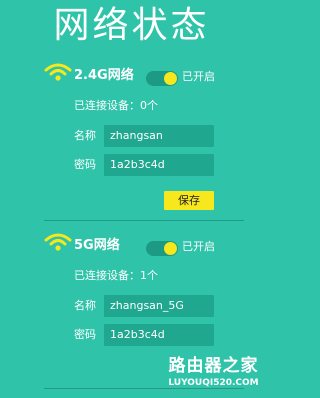 This screenshot has height=398, width=320. I want to click on watermark-logo: 路由器之家 LUYOUQI520.COM, so click(213, 375).